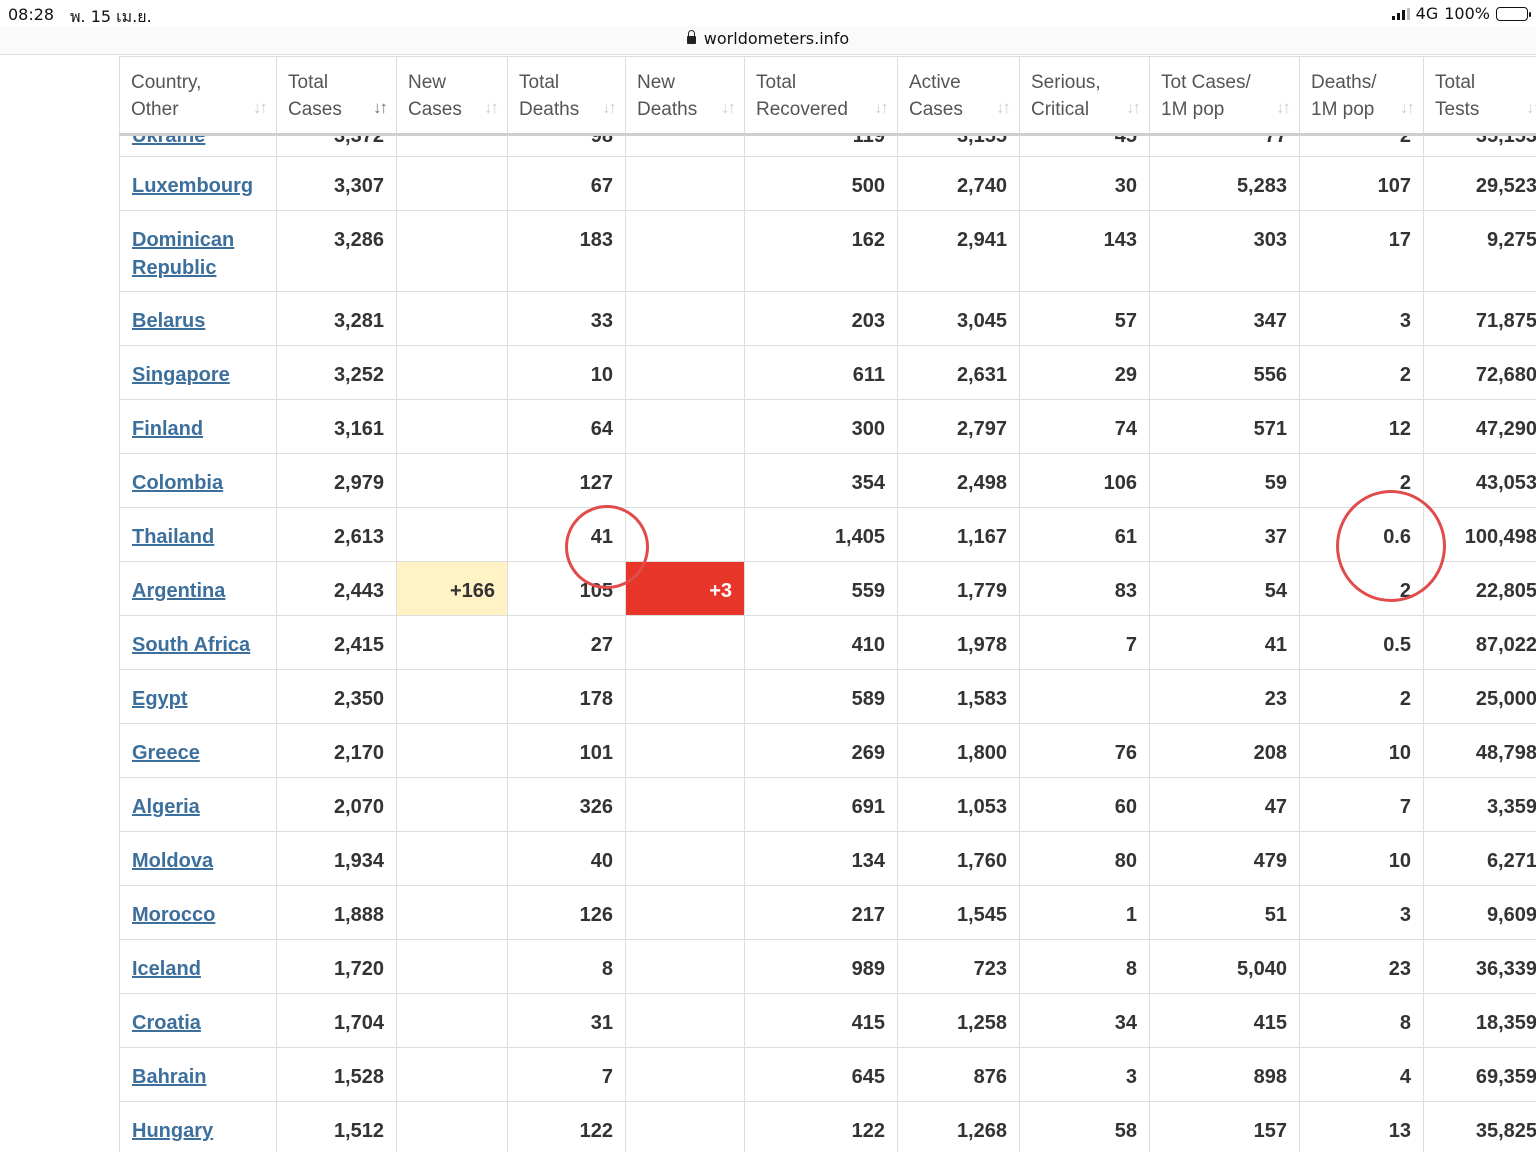 The height and width of the screenshot is (1152, 1536). What do you see at coordinates (1399, 861) in the screenshot?
I see `cell-value: 10` at bounding box center [1399, 861].